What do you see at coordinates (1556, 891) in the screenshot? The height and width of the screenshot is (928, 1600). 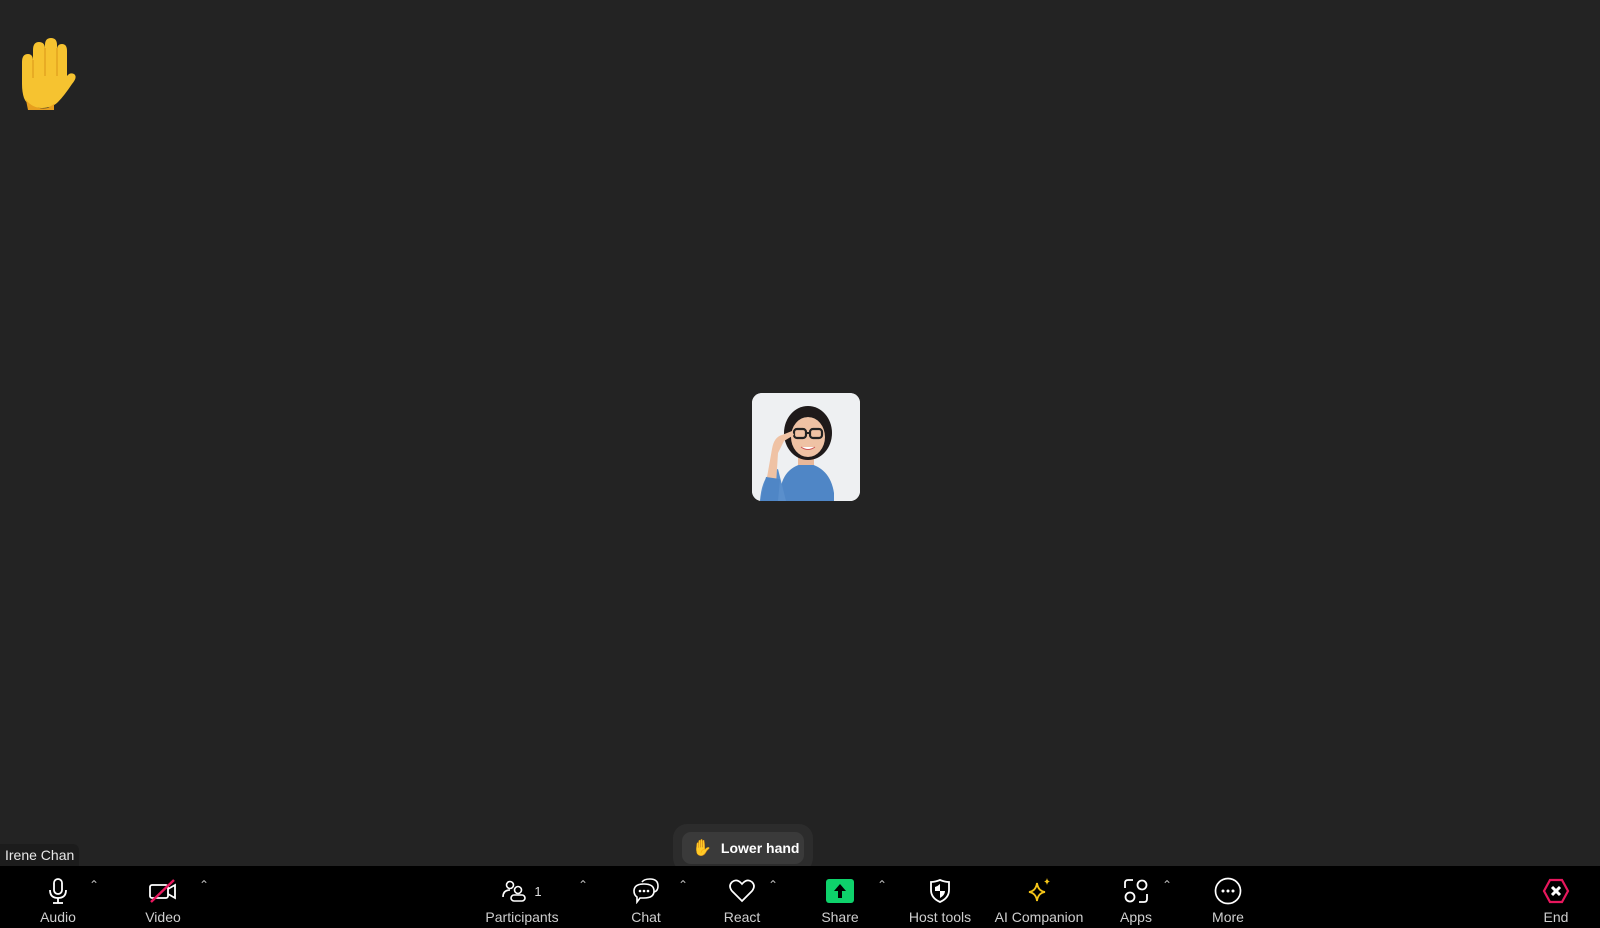 I see `end-icon` at bounding box center [1556, 891].